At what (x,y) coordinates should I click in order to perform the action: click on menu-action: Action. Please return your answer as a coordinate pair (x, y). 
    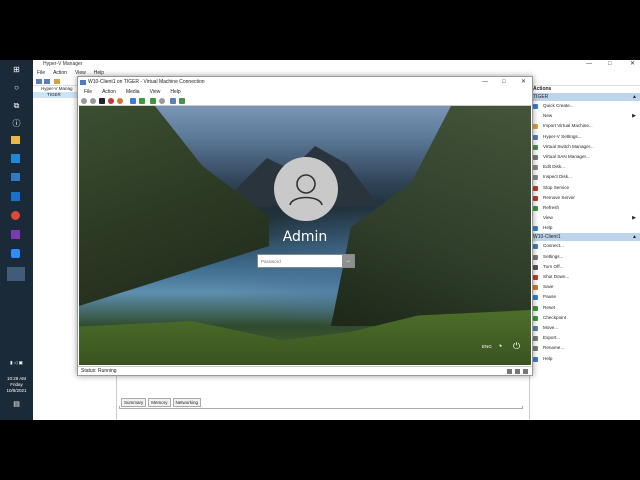
    Looking at the image, I should click on (60, 73).